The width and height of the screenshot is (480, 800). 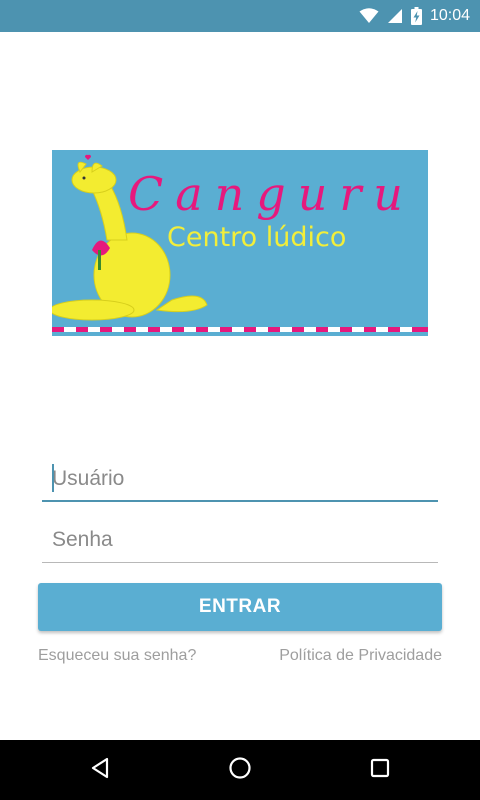 I want to click on login-button: ENTRAR, so click(x=240, y=607).